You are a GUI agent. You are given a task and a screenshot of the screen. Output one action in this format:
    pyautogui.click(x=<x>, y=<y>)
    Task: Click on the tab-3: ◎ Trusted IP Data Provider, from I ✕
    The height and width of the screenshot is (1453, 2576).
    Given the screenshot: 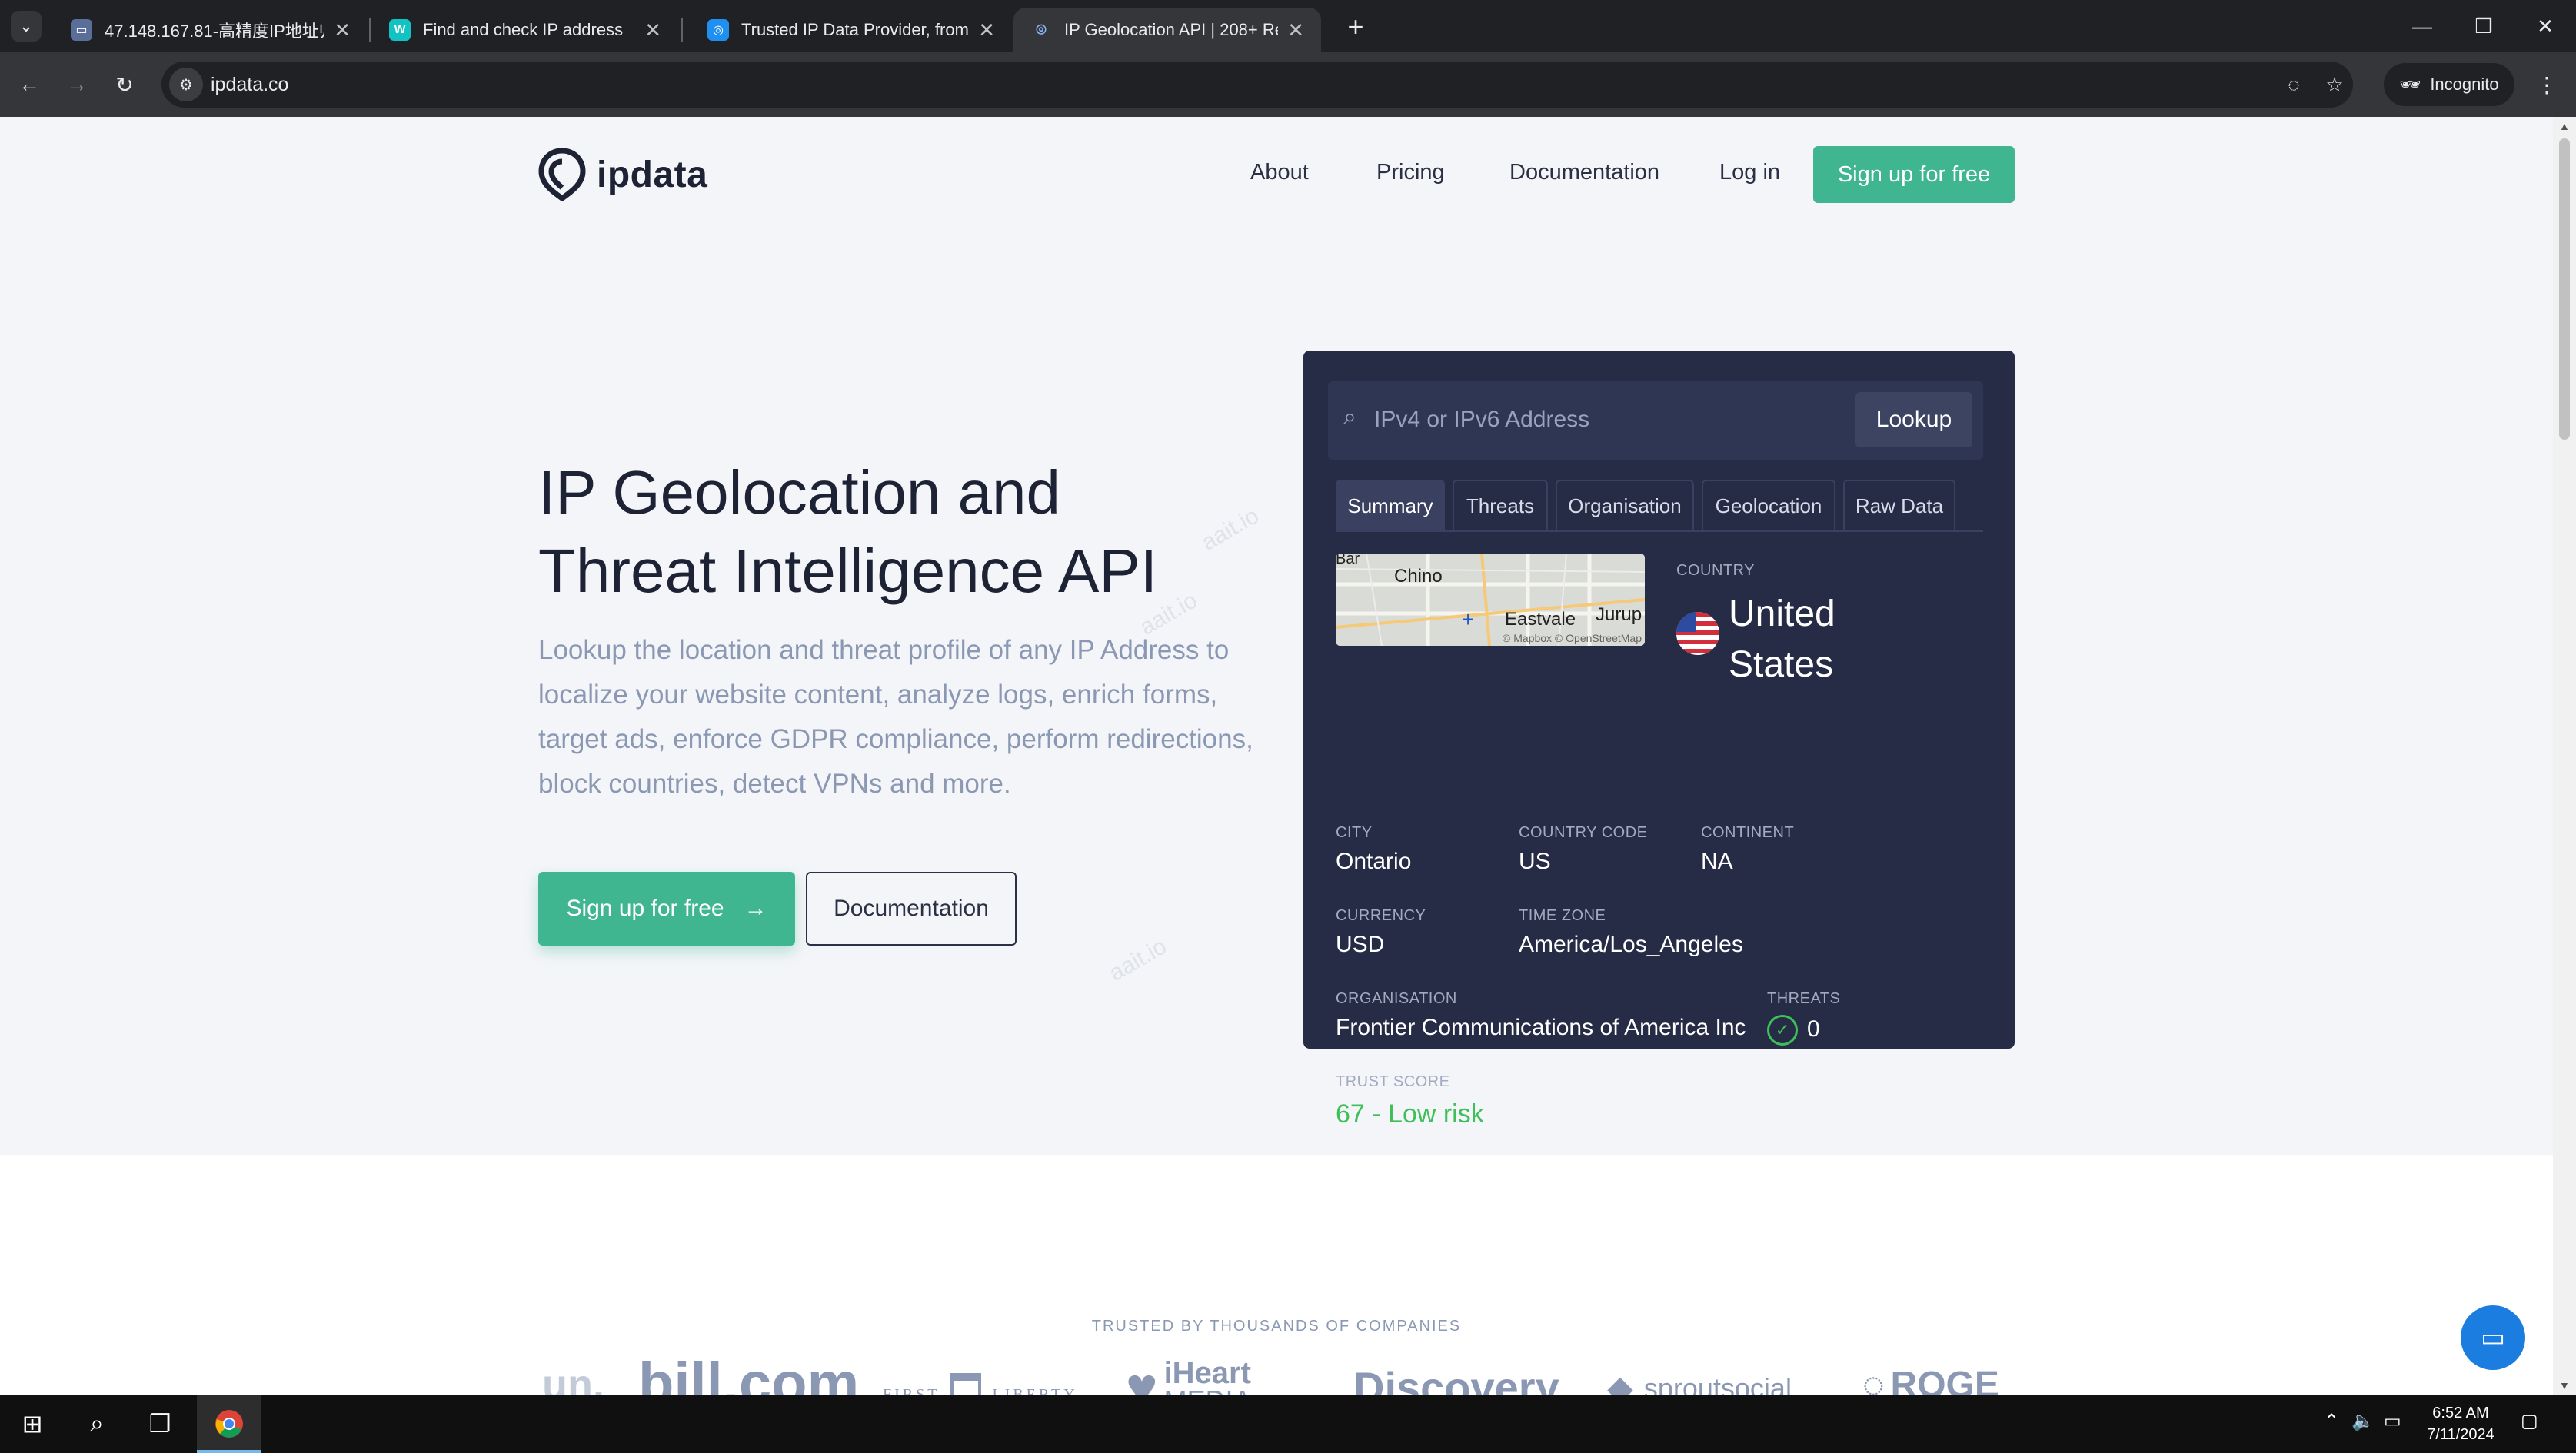 What is the action you would take?
    pyautogui.click(x=852, y=30)
    